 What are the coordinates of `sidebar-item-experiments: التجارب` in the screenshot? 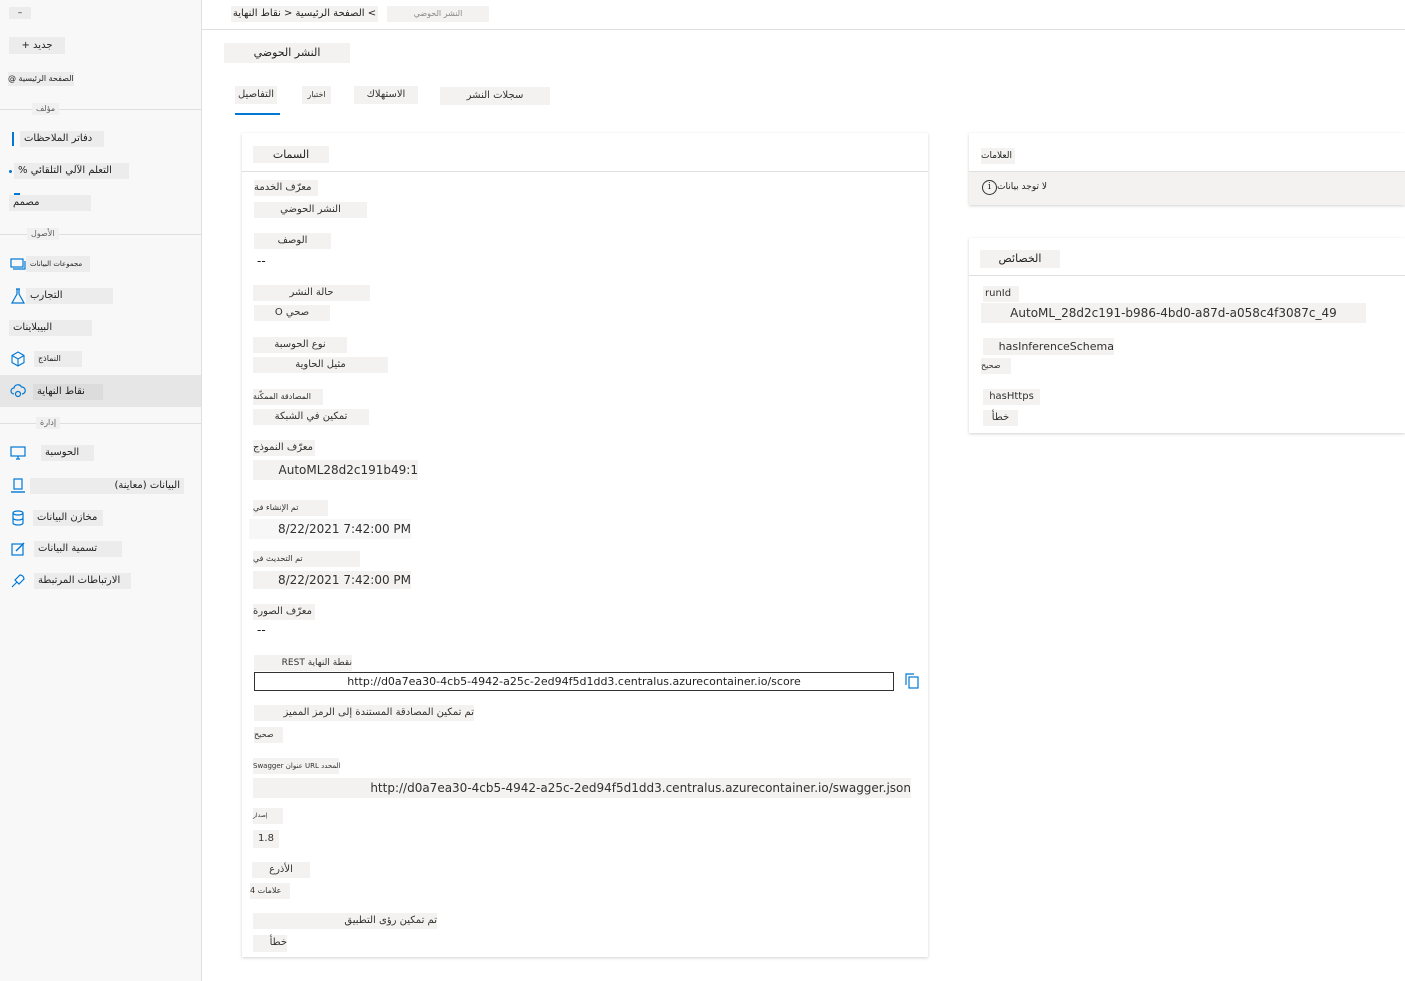 It's located at (100, 296).